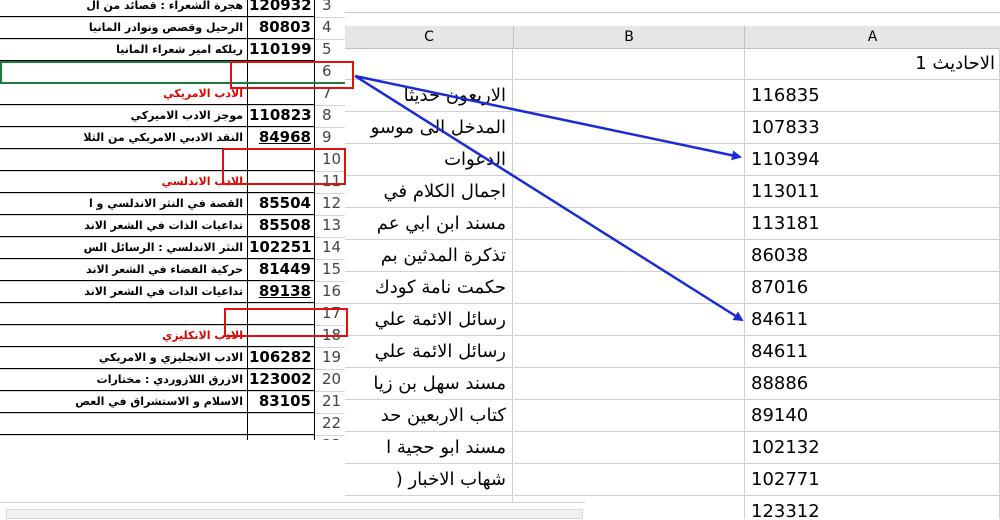  What do you see at coordinates (872, 384) in the screenshot?
I see `cell-a: 88886` at bounding box center [872, 384].